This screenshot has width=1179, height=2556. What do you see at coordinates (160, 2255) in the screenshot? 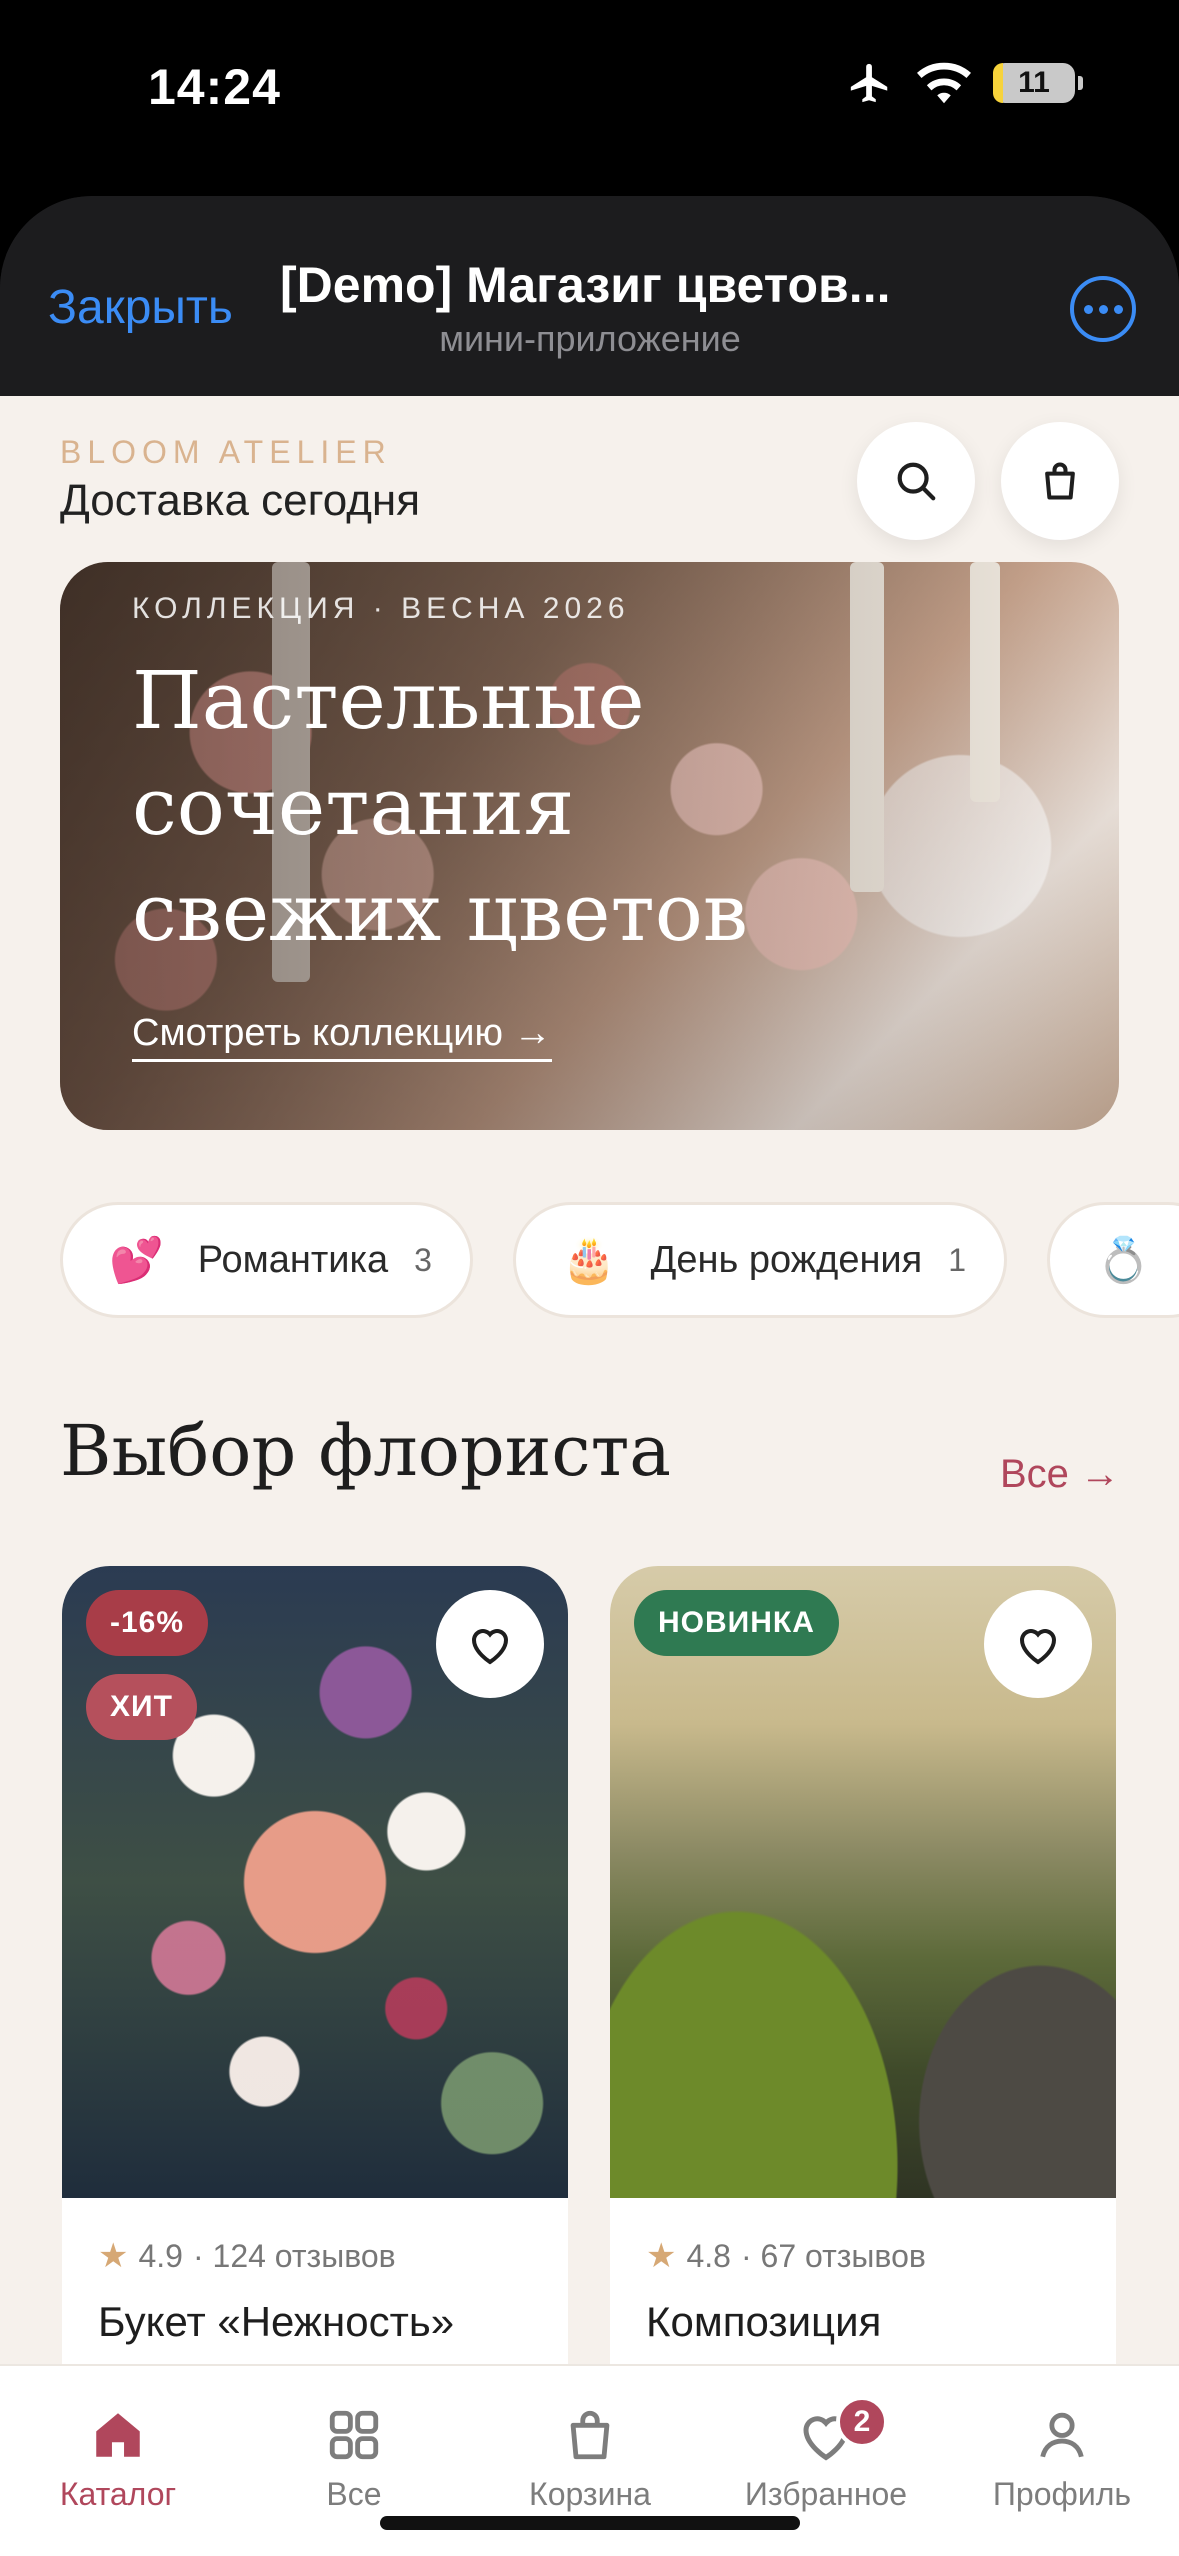
I see `rating-value: 4.9` at bounding box center [160, 2255].